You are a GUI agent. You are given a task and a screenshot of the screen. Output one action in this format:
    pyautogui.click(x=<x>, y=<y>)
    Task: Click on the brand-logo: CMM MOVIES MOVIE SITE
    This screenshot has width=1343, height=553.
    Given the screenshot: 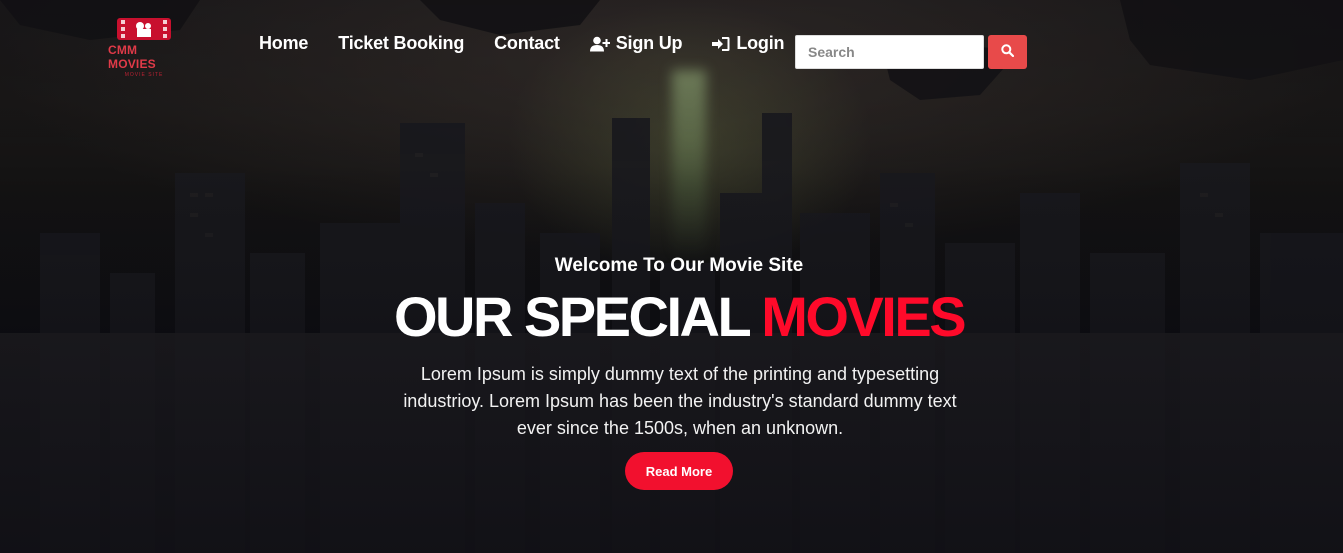 What is the action you would take?
    pyautogui.click(x=144, y=48)
    